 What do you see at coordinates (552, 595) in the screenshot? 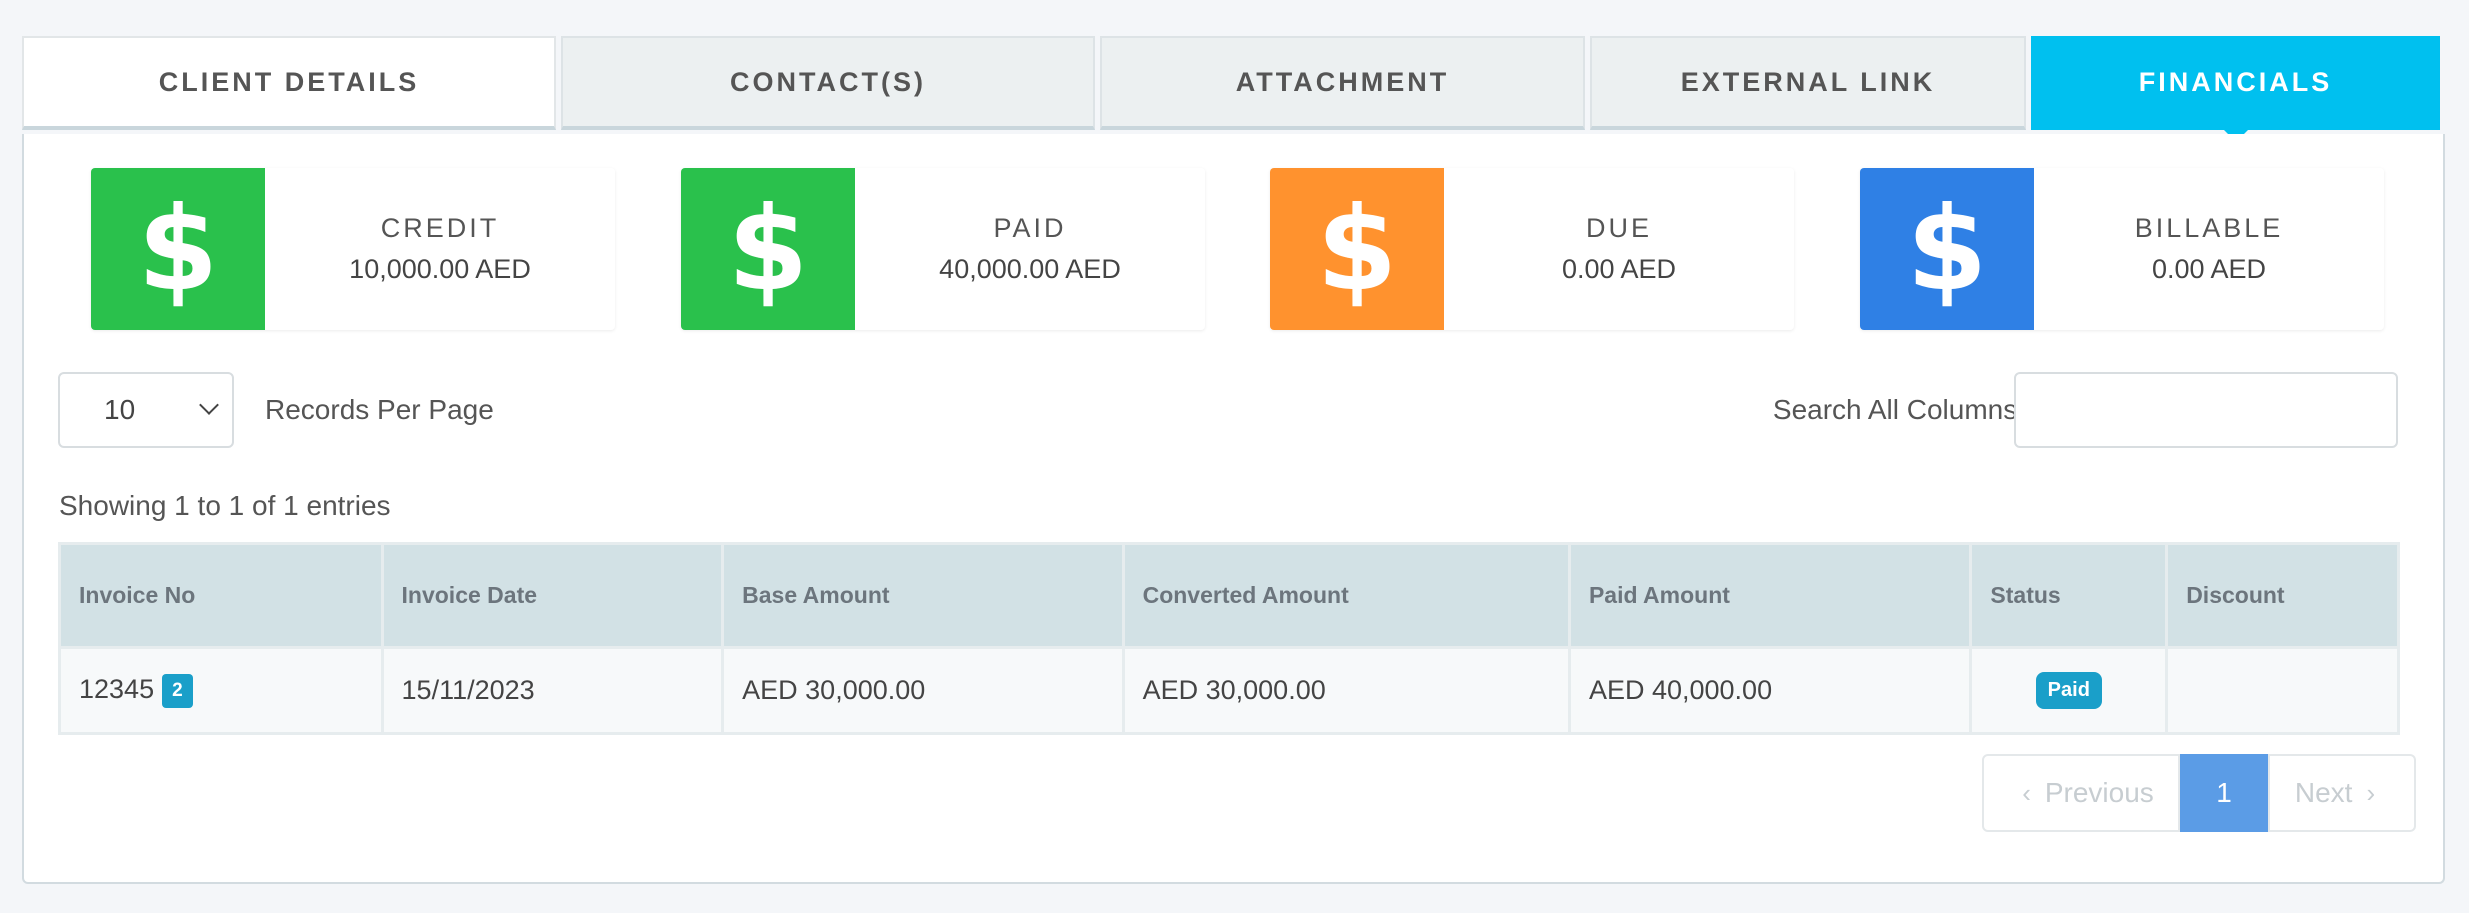
I see `column-header-invoice-date: Invoice Date` at bounding box center [552, 595].